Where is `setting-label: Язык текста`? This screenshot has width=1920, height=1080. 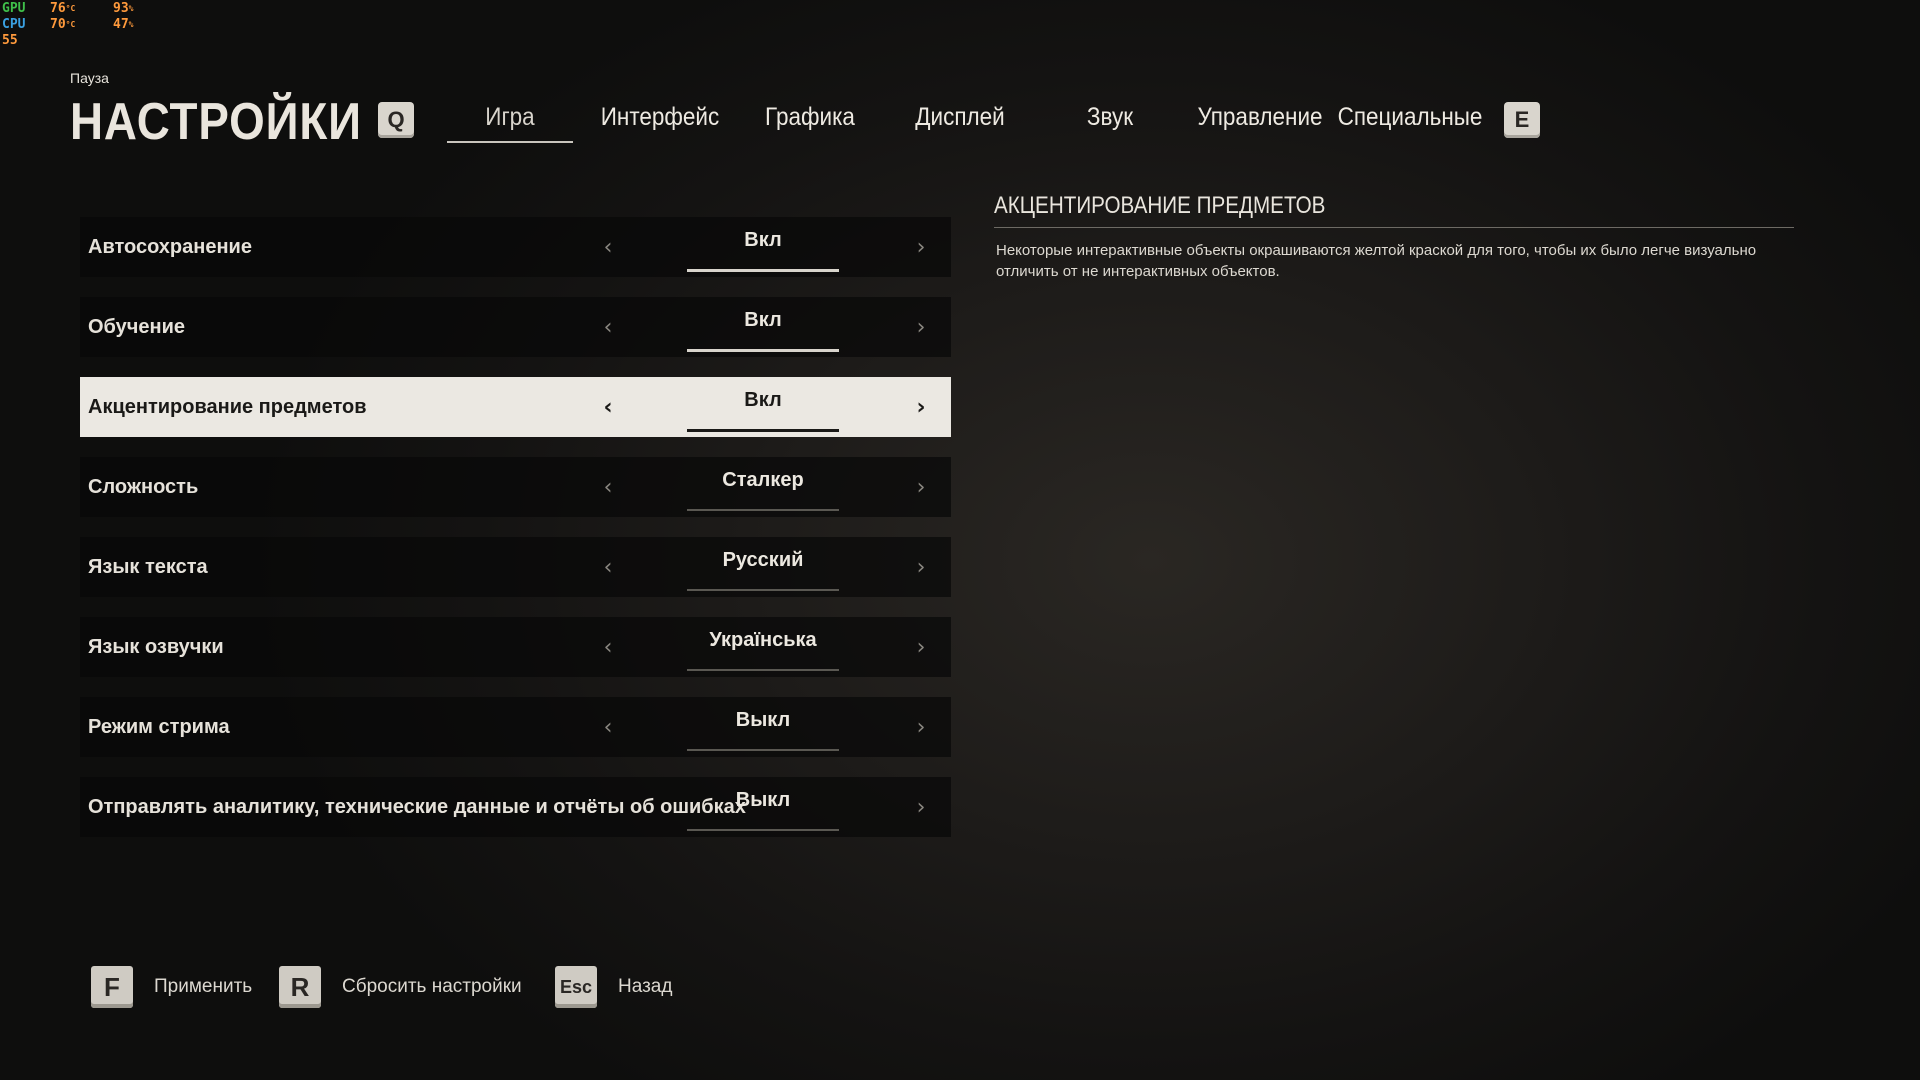
setting-label: Язык текста is located at coordinates (148, 566).